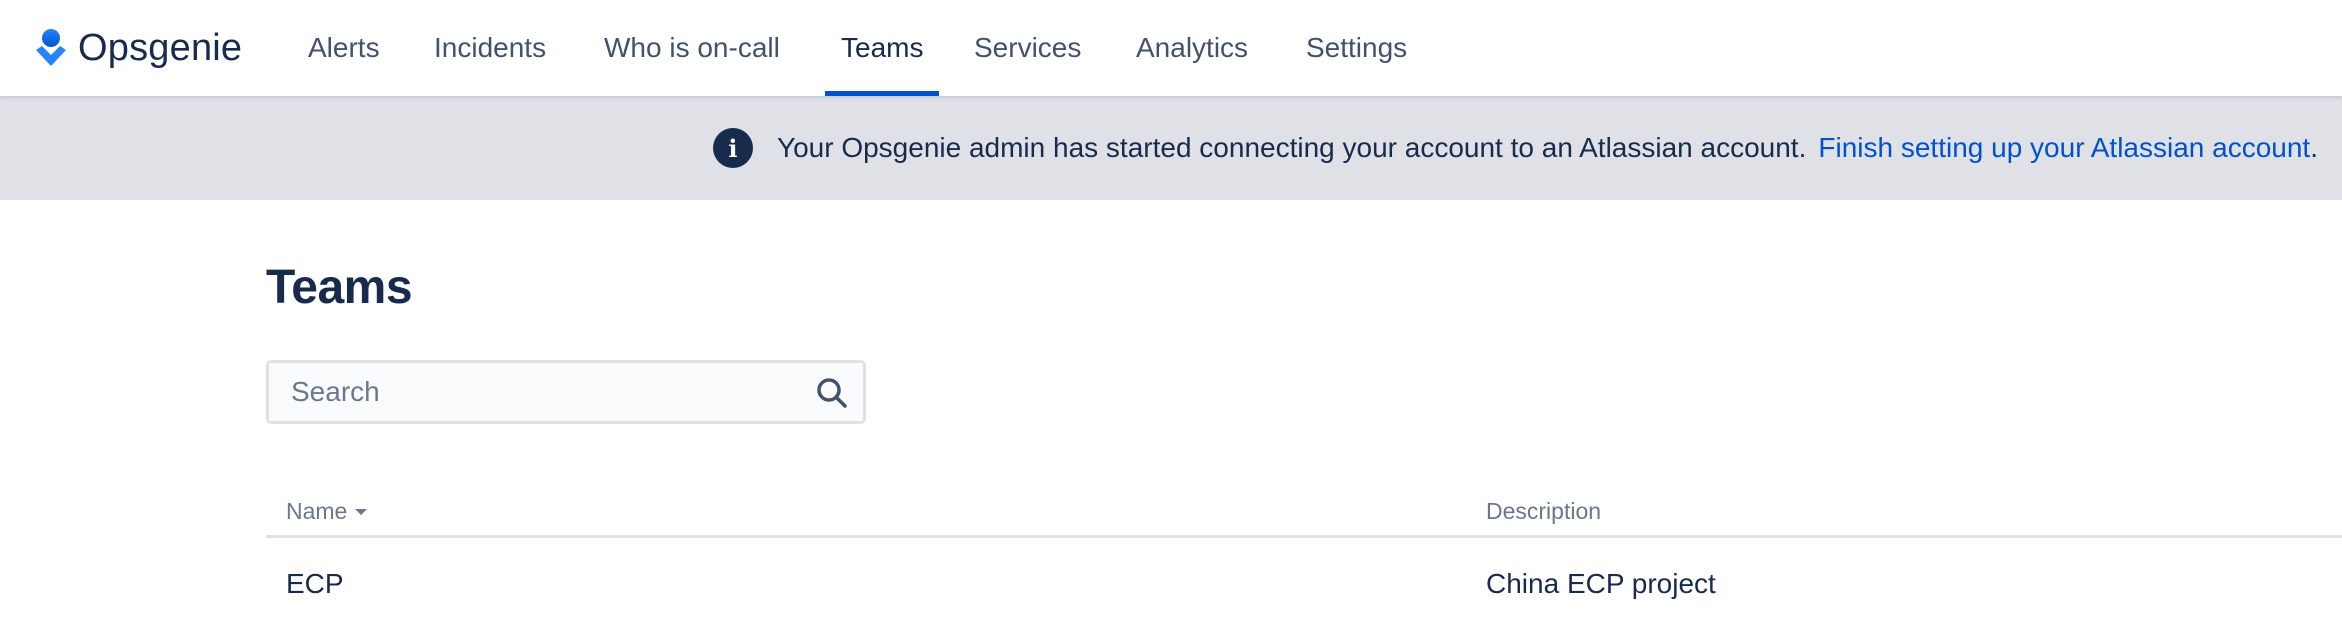  I want to click on search-input, so click(551, 392).